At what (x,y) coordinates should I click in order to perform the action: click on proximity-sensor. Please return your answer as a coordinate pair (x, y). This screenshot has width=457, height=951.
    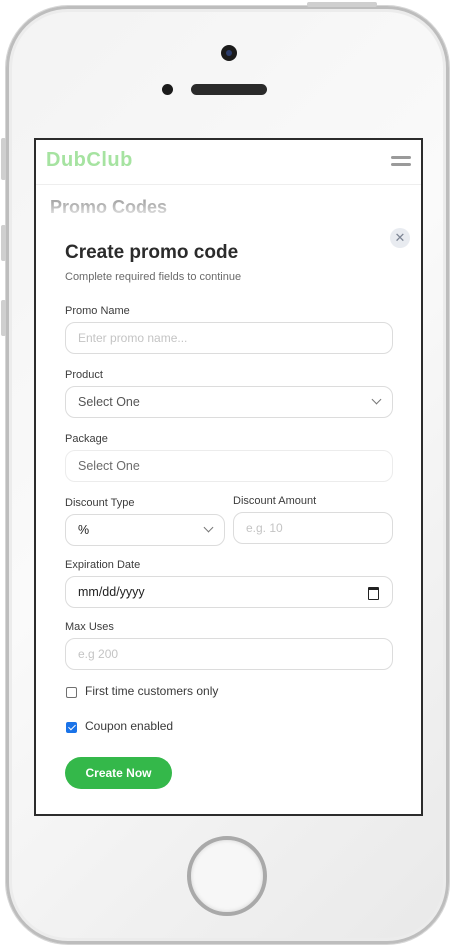
    Looking at the image, I should click on (167, 89).